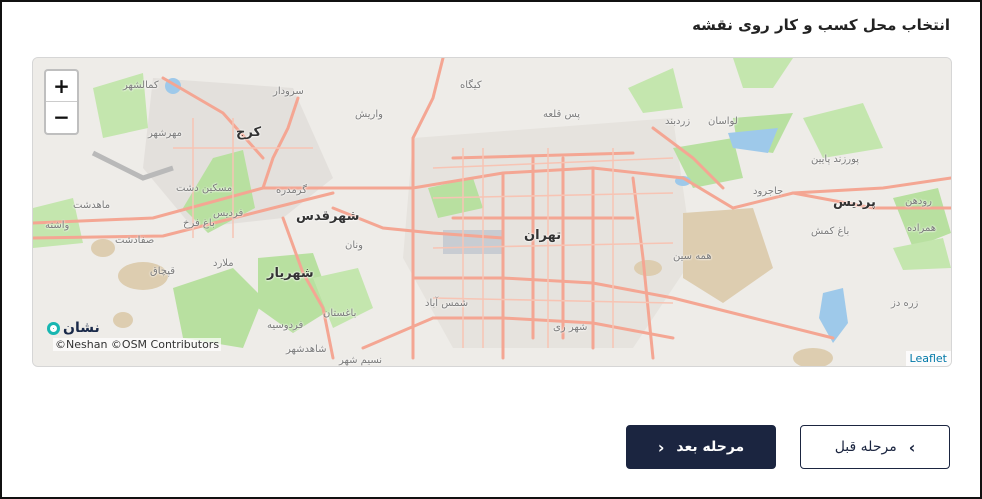 The width and height of the screenshot is (982, 499). Describe the element at coordinates (922, 228) in the screenshot. I see `map-label-hamerdeh: همراده` at that location.